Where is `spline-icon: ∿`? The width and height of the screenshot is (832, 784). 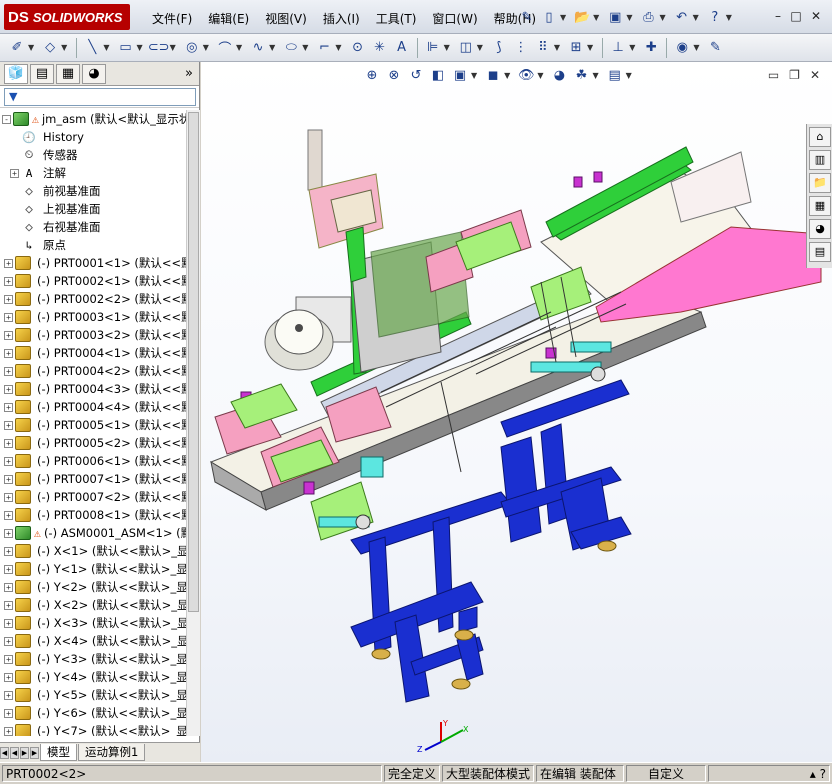
spline-icon: ∿ is located at coordinates (258, 48).